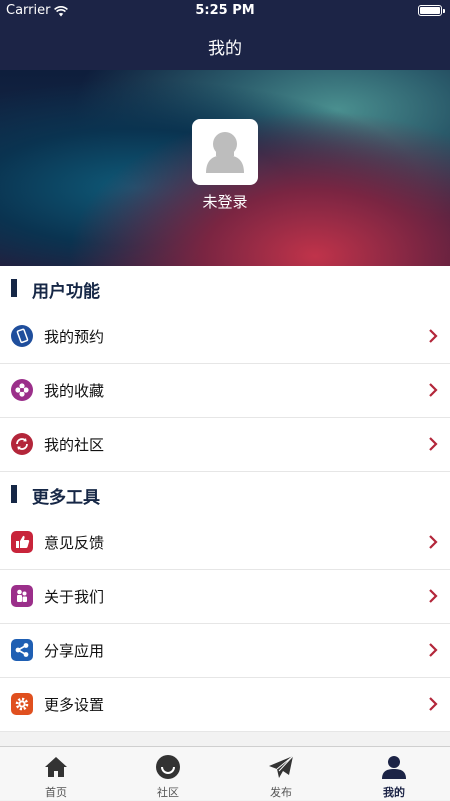  Describe the element at coordinates (74, 391) in the screenshot. I see `menu-item-label: 我的收藏` at that location.